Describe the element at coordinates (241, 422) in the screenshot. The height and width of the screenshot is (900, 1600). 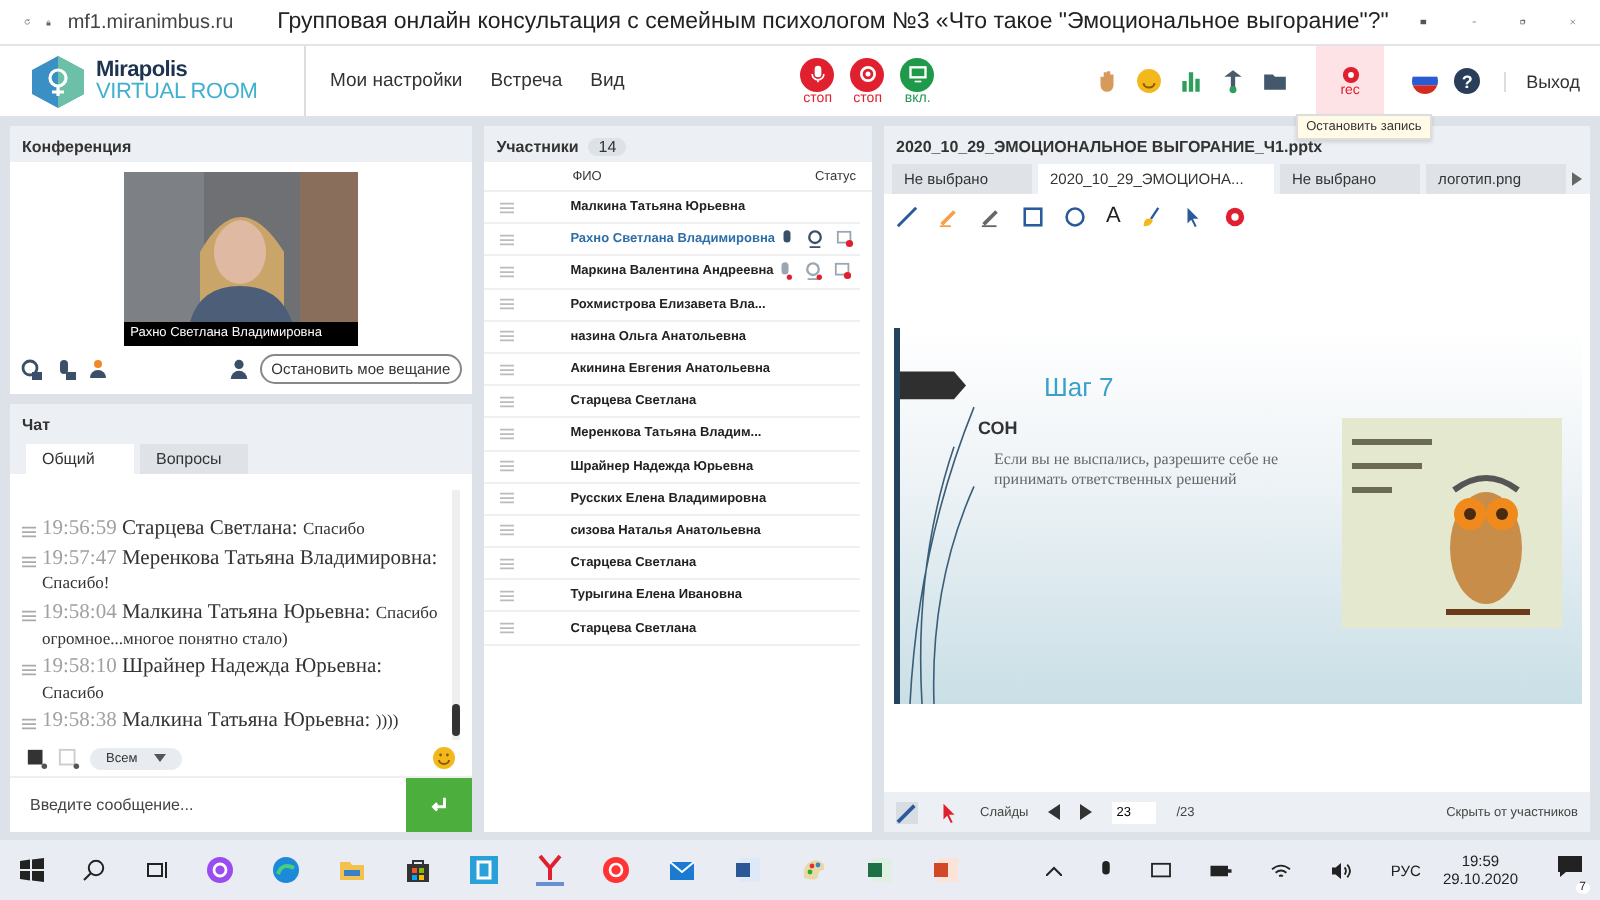
I see `panel-title: Чат` at that location.